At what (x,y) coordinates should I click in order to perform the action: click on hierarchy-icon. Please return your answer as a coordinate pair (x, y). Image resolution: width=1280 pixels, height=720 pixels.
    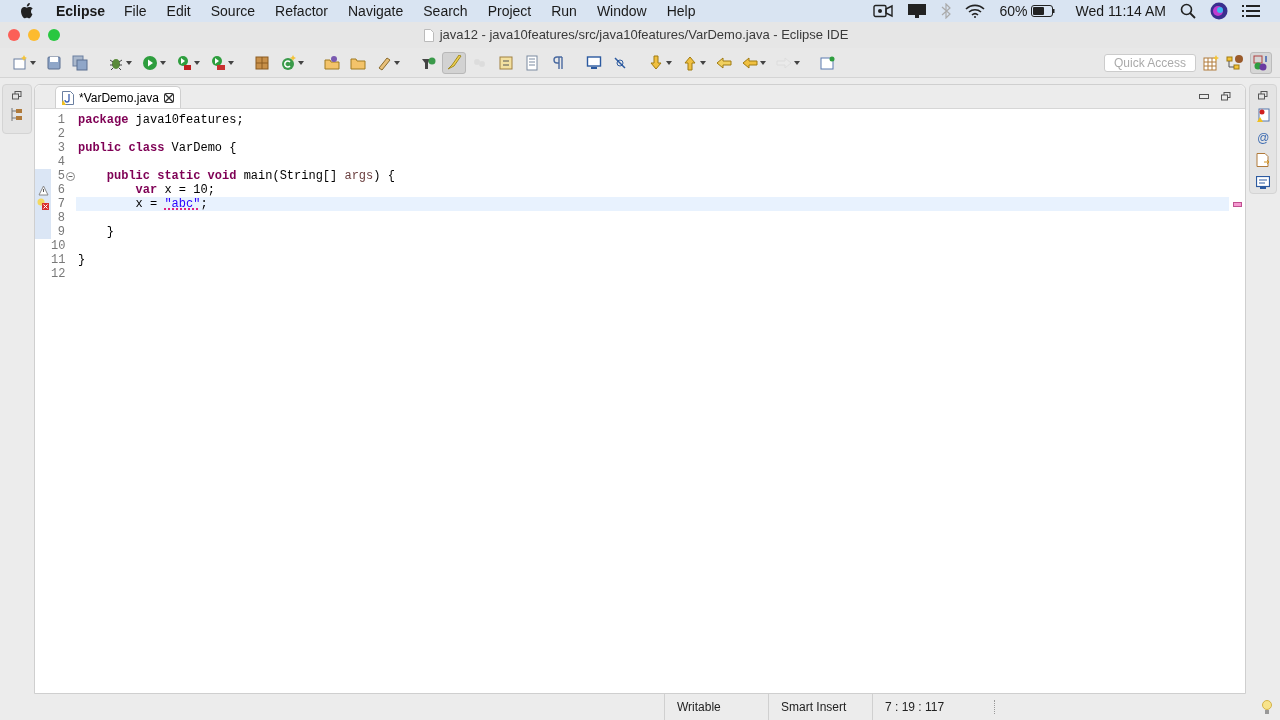
    Looking at the image, I should click on (1235, 62).